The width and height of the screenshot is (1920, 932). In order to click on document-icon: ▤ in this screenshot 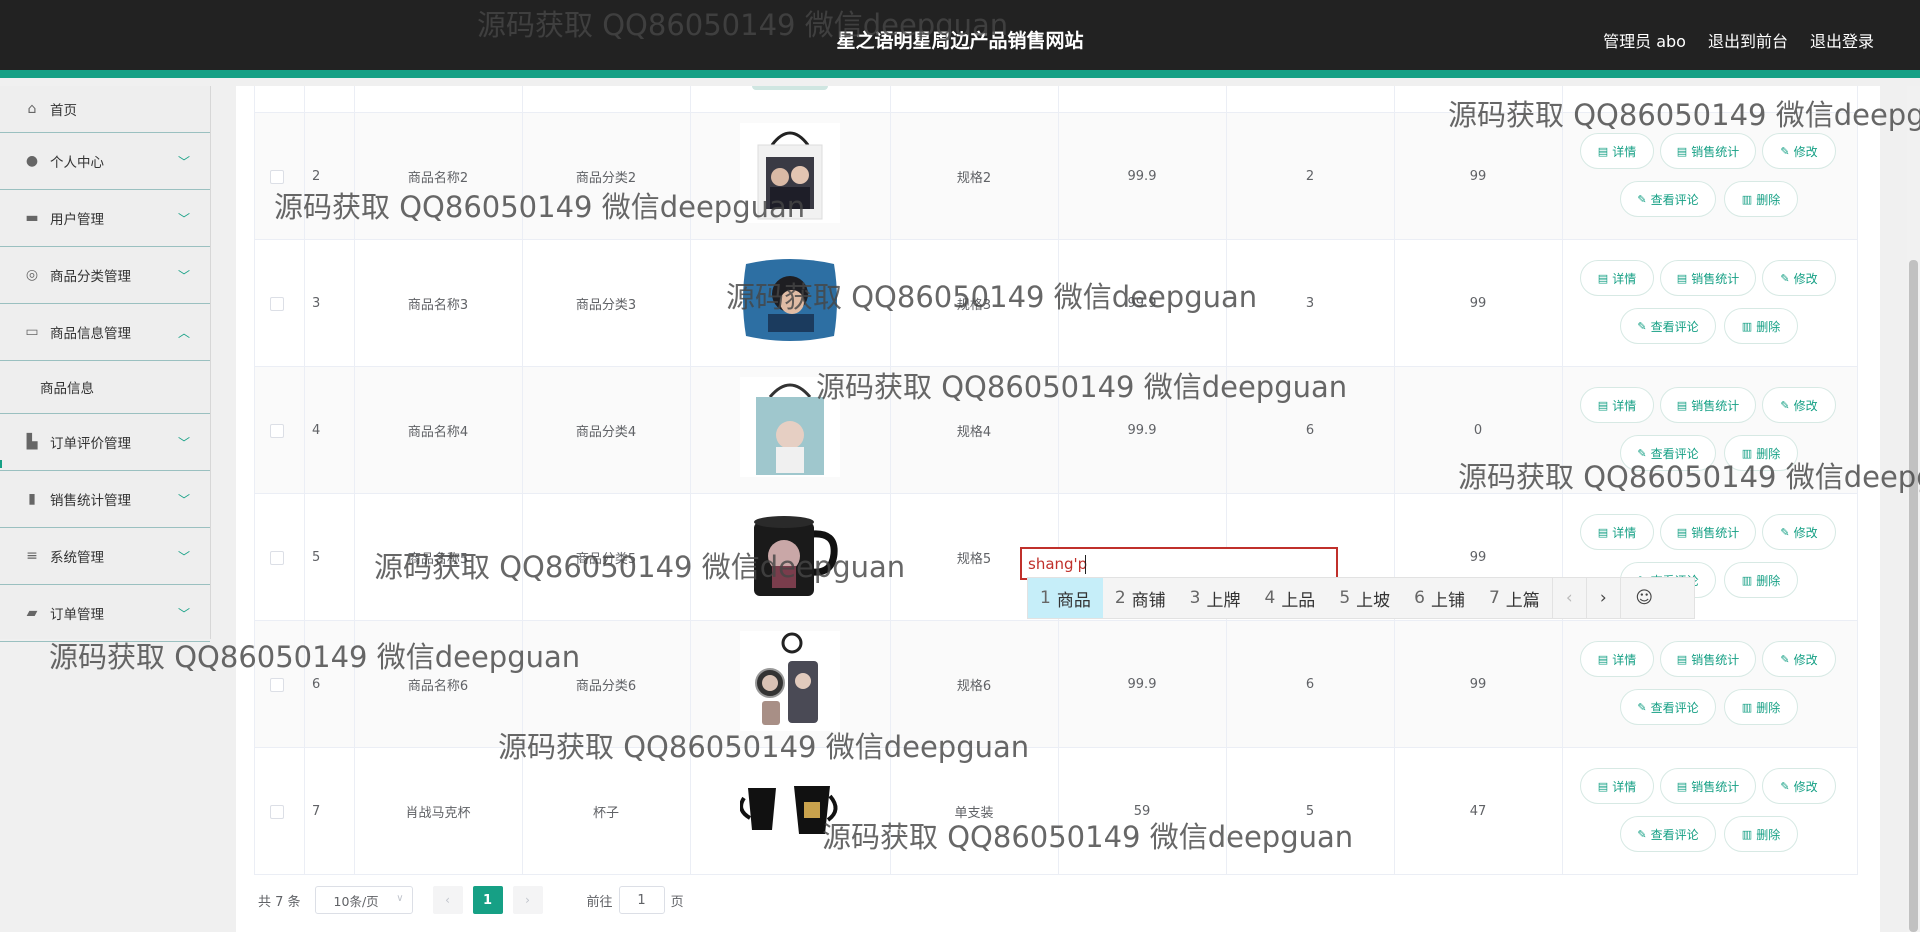, I will do `click(1682, 532)`.